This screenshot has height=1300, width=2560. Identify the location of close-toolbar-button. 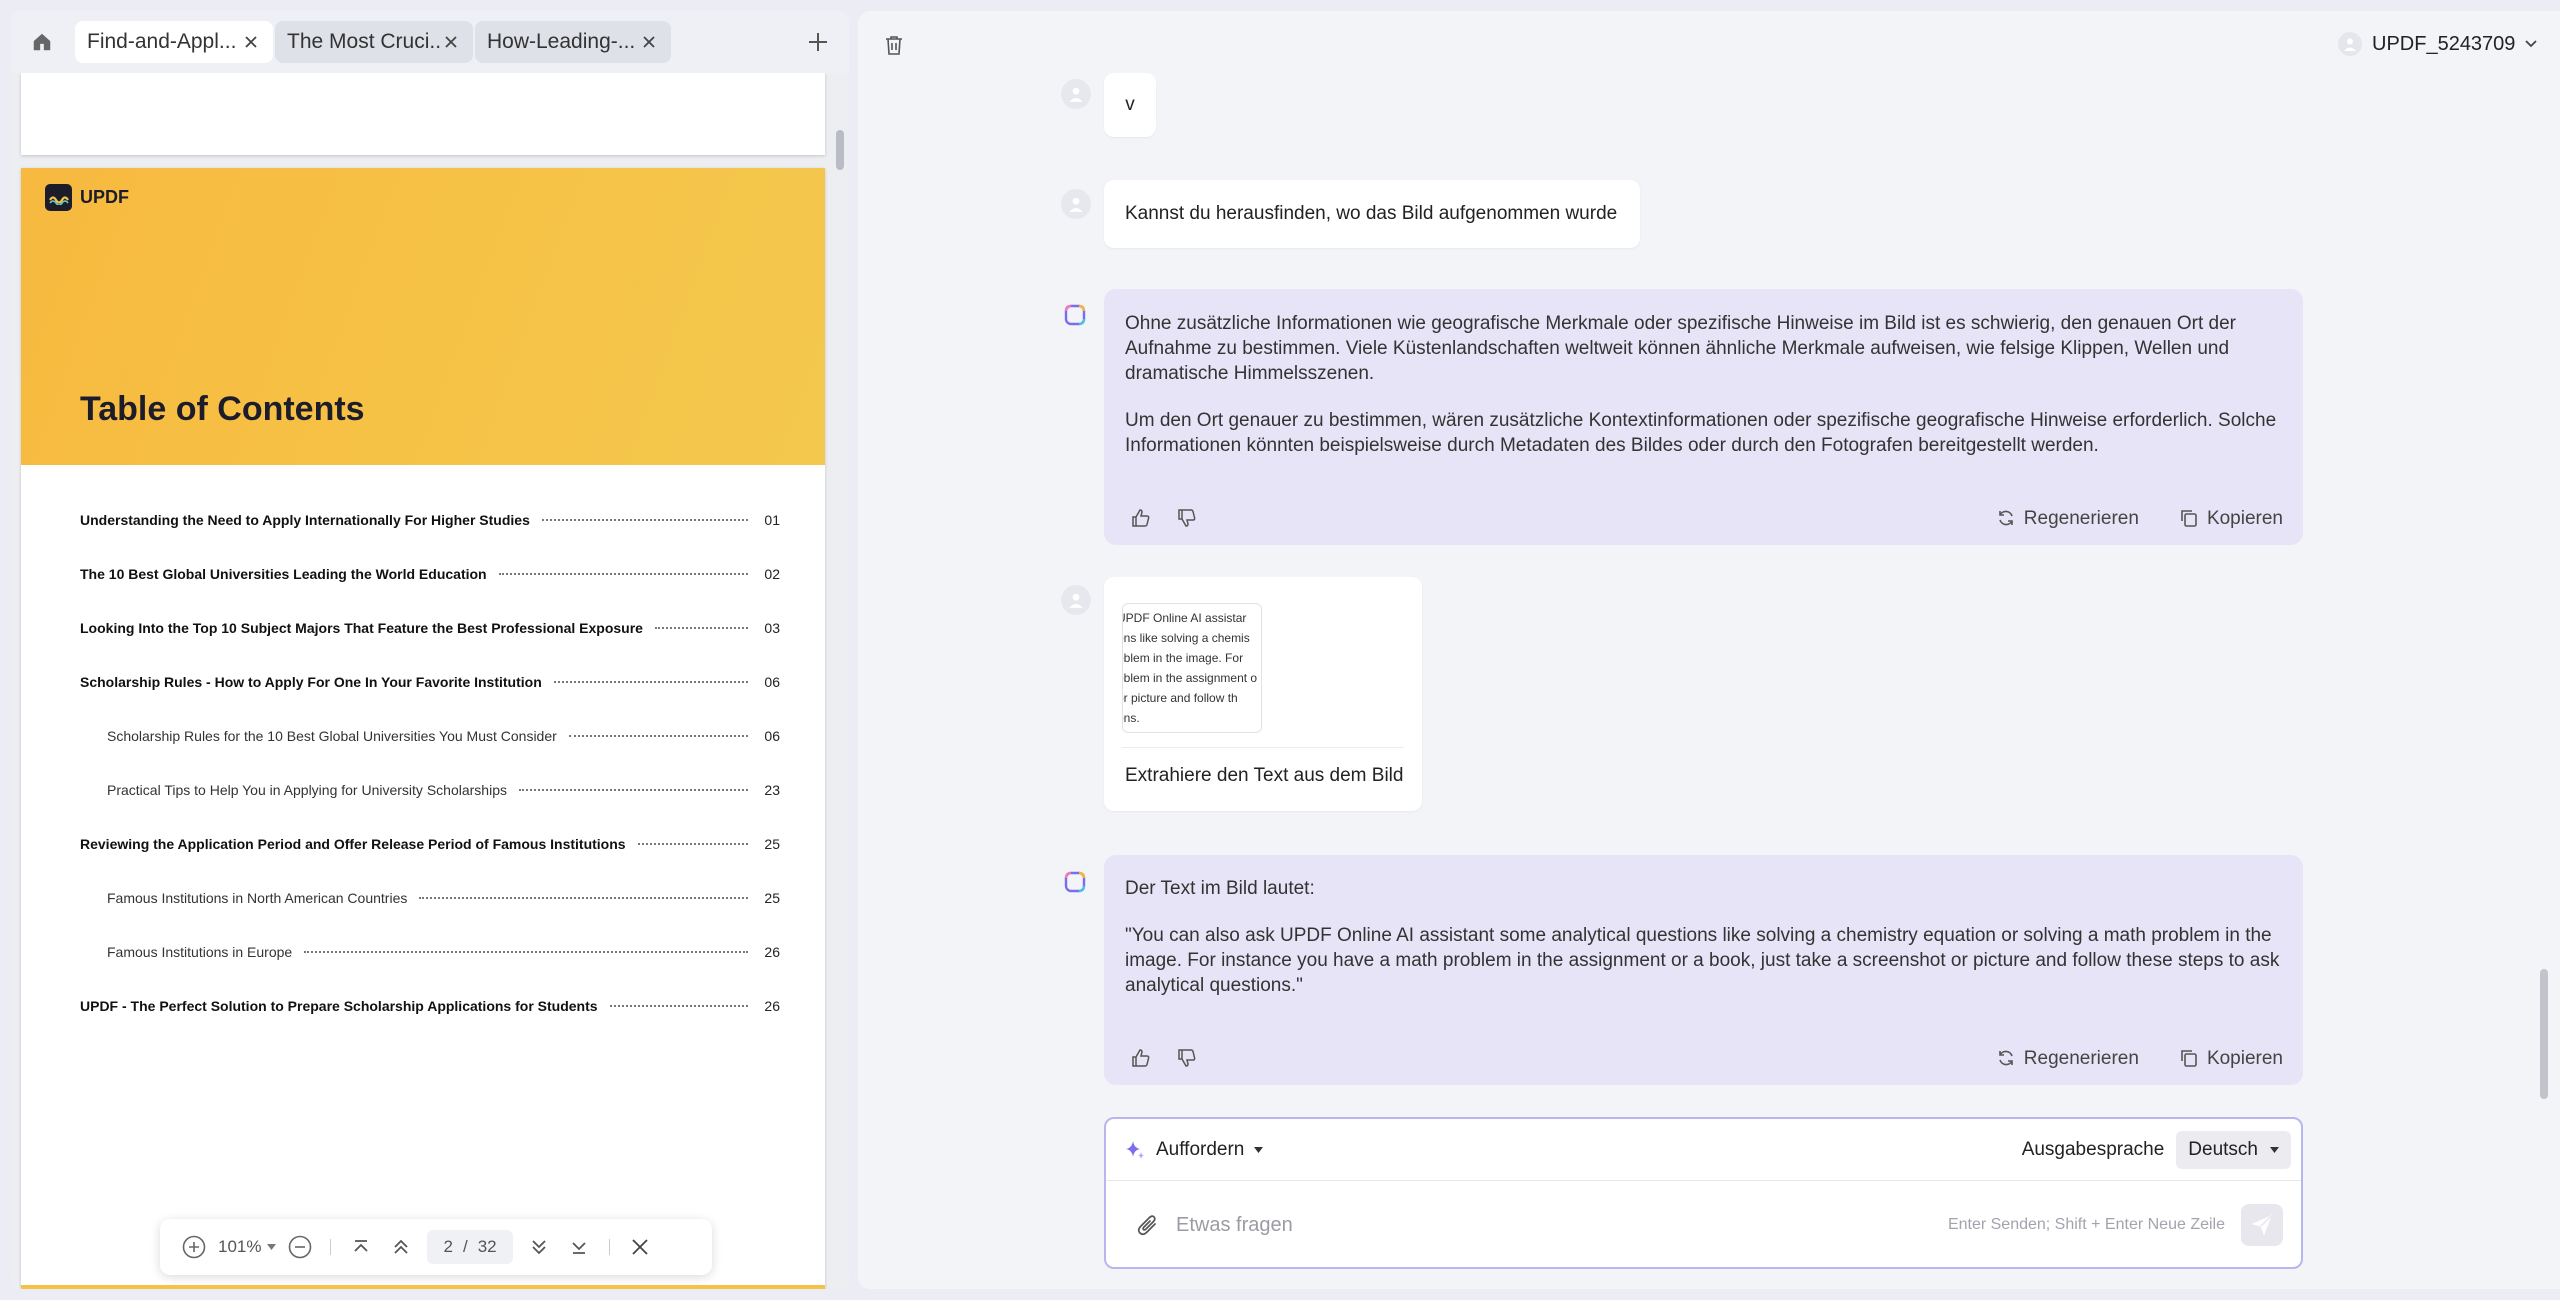
(640, 1247).